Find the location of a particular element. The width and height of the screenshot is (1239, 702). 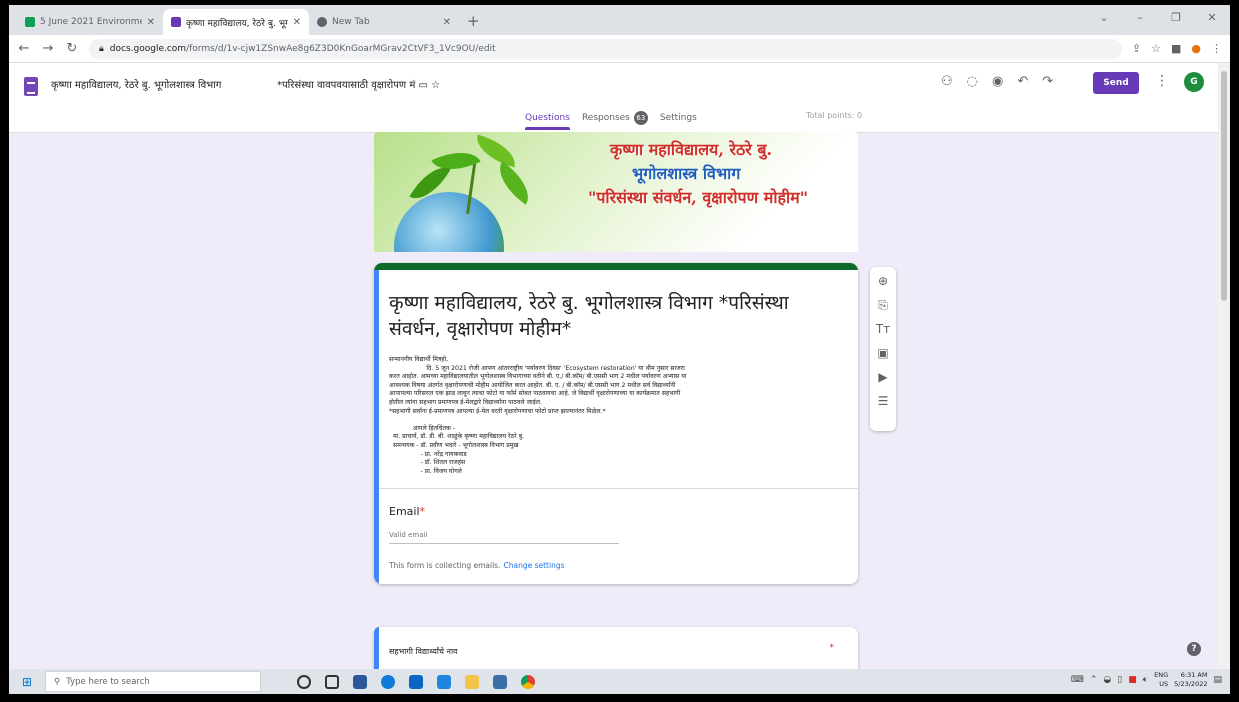

region-code: US is located at coordinates (1164, 684).